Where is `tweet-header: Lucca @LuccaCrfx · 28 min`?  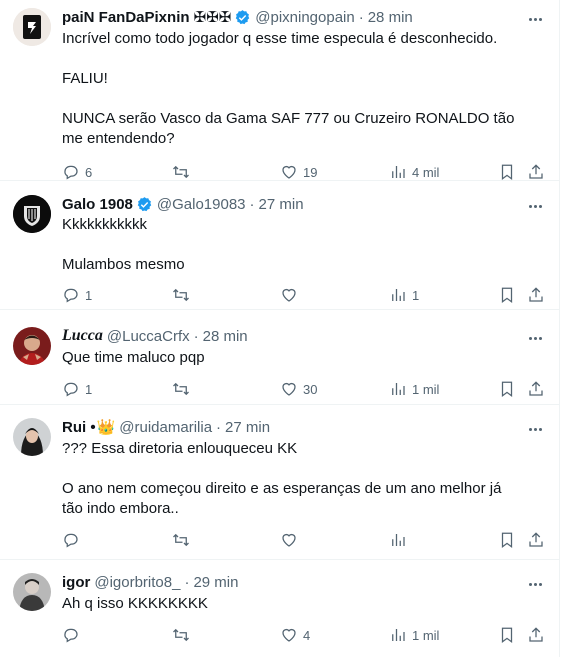
tweet-header: Lucca @LuccaCrfx · 28 min is located at coordinates (288, 336).